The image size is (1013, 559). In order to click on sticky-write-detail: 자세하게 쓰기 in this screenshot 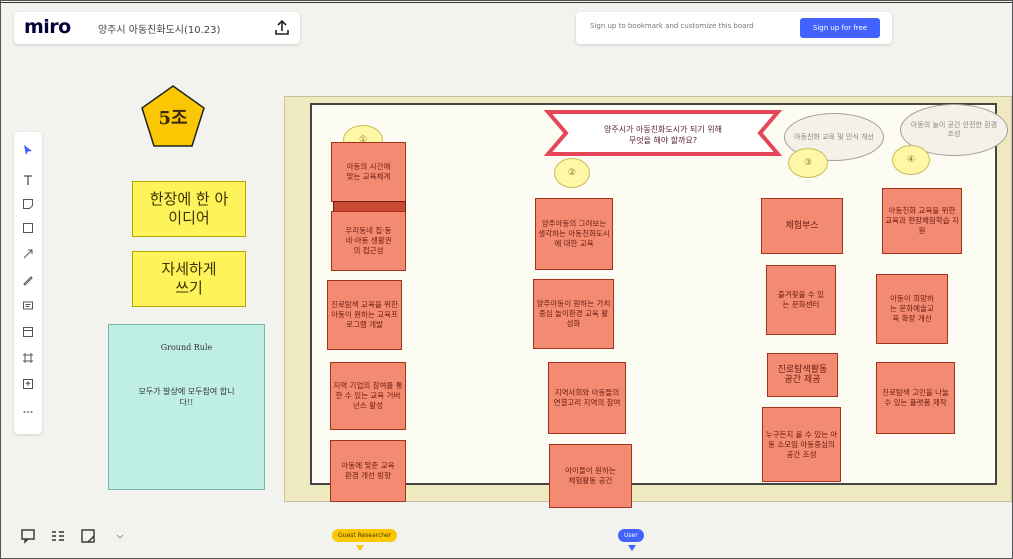, I will do `click(189, 279)`.